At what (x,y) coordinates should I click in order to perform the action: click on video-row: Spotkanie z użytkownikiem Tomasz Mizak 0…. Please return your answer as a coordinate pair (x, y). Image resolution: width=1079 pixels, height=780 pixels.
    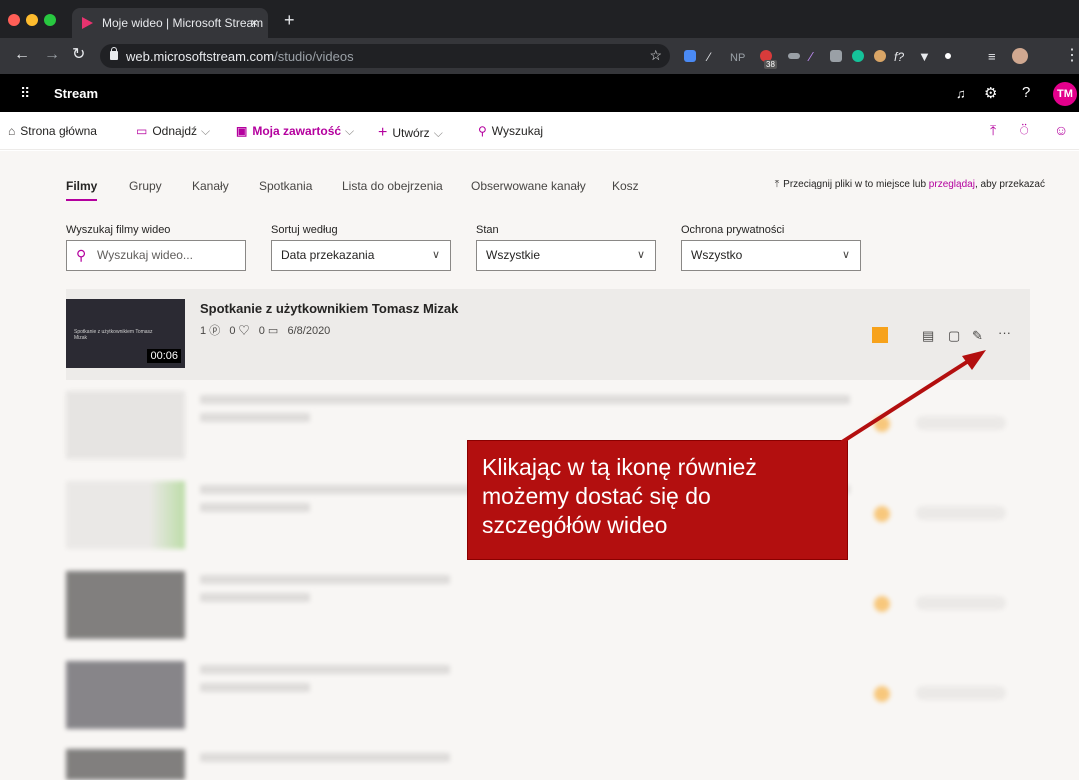
    Looking at the image, I should click on (548, 334).